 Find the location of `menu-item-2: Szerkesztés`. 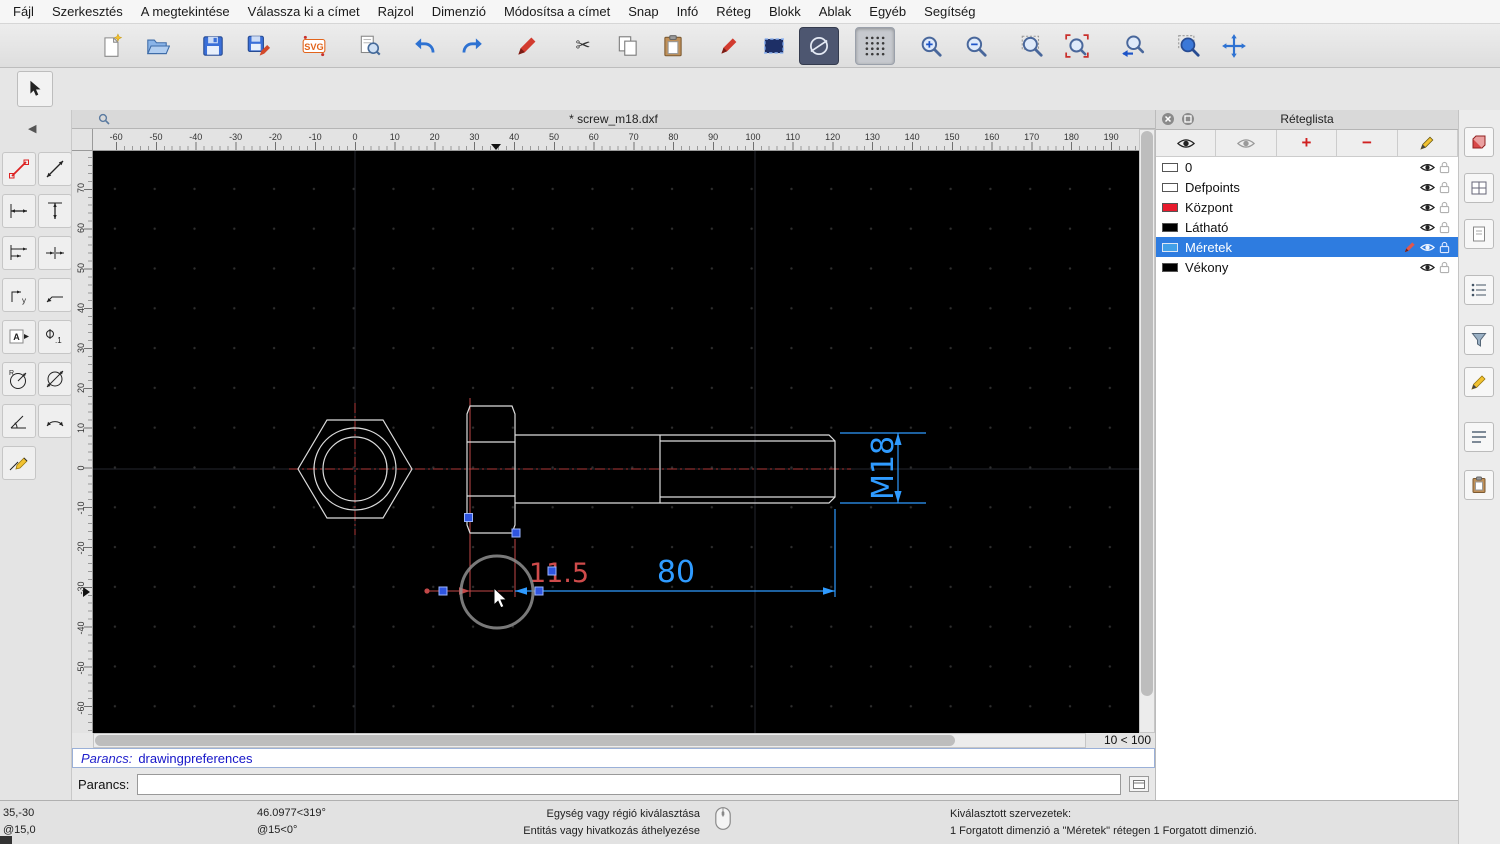

menu-item-2: Szerkesztés is located at coordinates (87, 11).